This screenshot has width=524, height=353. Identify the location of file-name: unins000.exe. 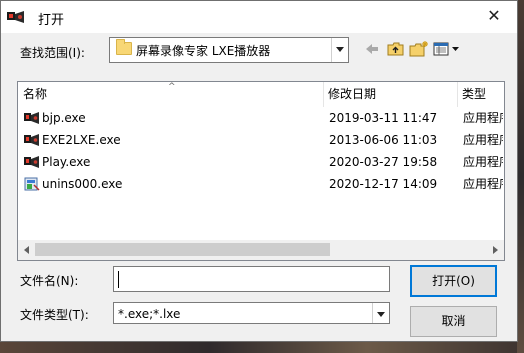
(82, 184).